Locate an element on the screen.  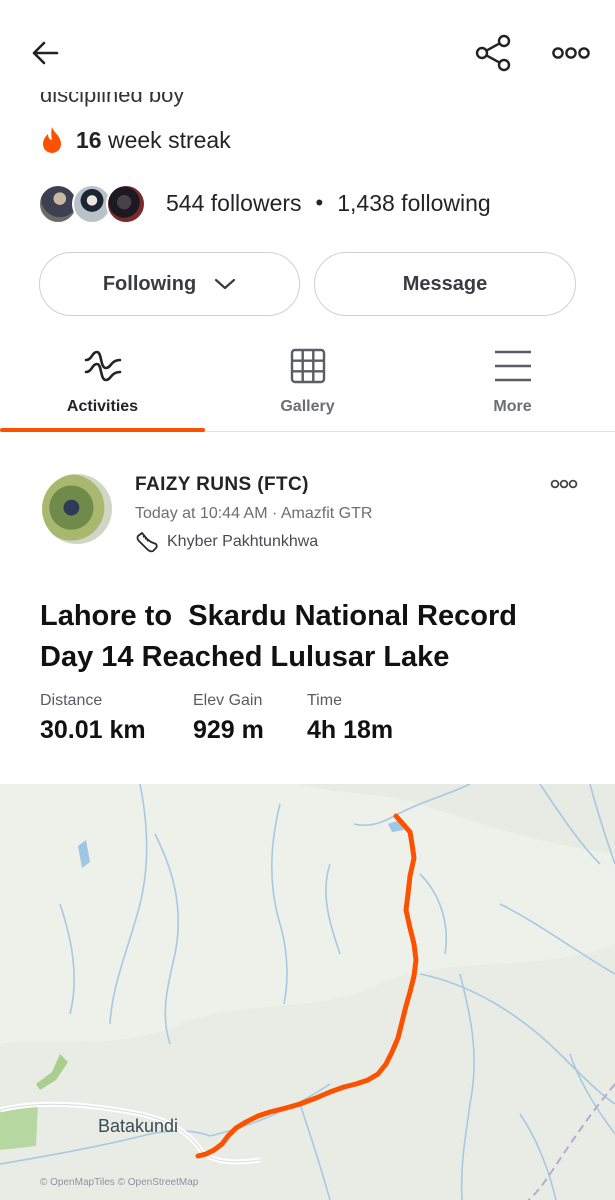
tab-label: Gallery is located at coordinates (307, 406).